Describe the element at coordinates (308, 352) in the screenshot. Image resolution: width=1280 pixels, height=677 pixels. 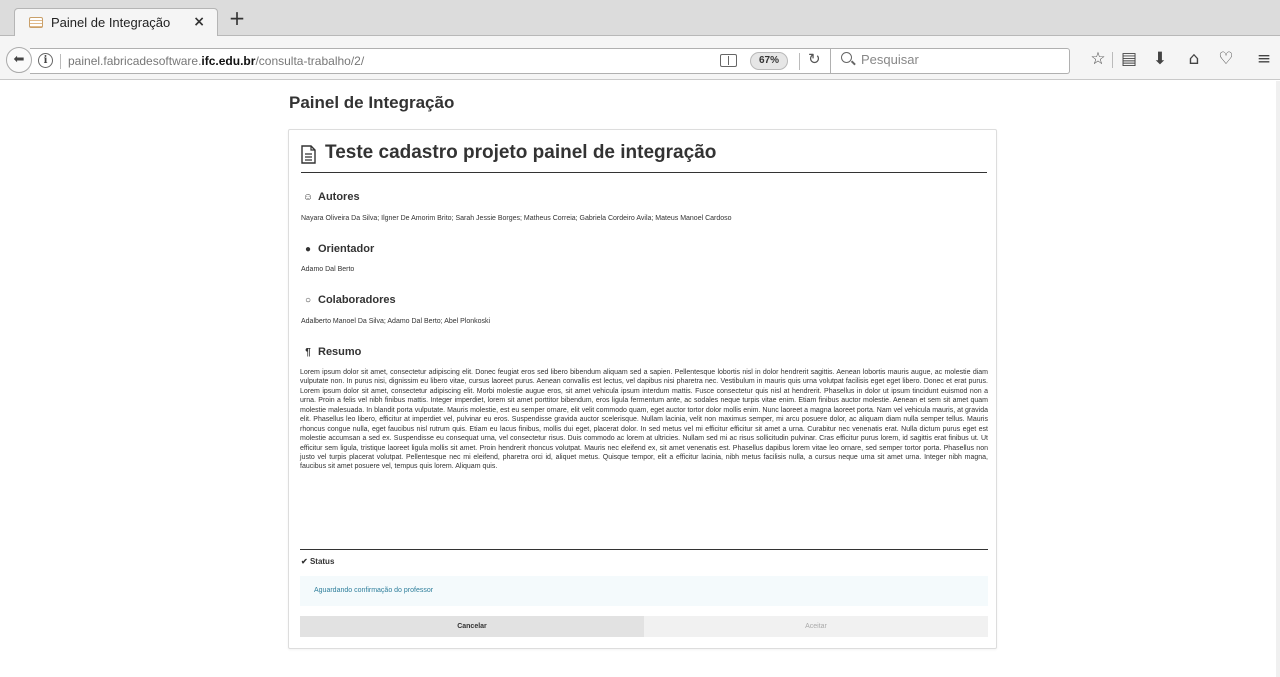
I see `paragraph-icon: ¶` at that location.